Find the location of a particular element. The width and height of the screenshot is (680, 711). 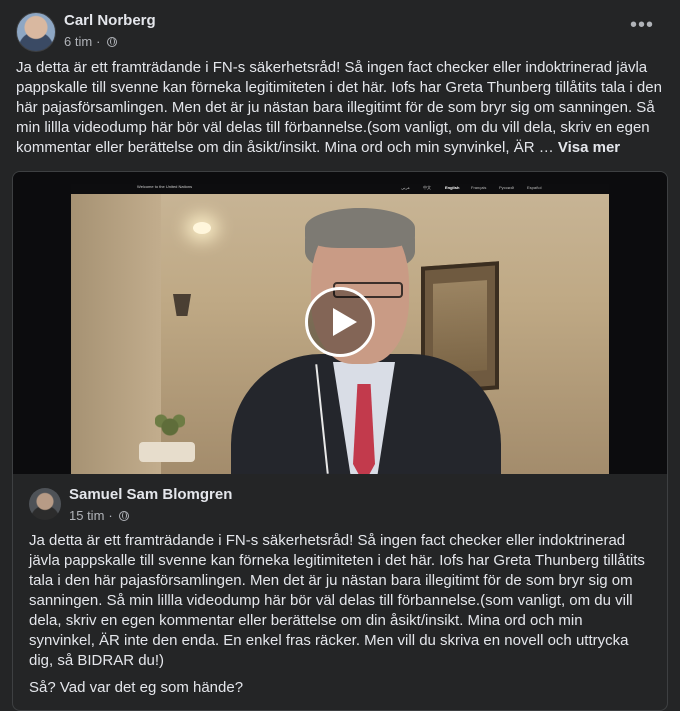

shared-post-text-line2: Så? Vad var det eg som hände? is located at coordinates (136, 687).